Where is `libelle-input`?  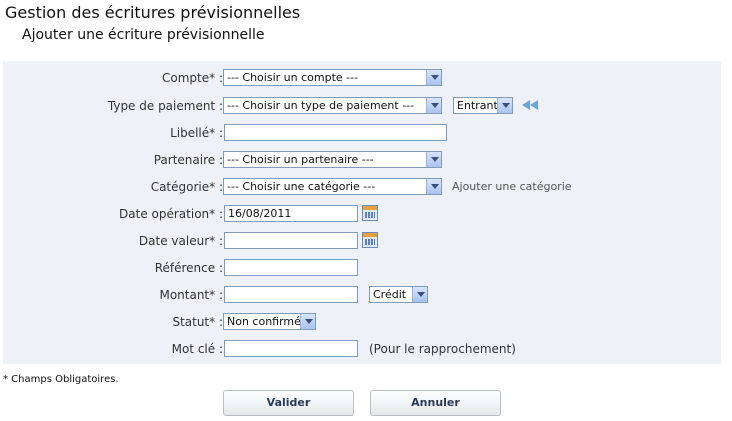 libelle-input is located at coordinates (335, 132).